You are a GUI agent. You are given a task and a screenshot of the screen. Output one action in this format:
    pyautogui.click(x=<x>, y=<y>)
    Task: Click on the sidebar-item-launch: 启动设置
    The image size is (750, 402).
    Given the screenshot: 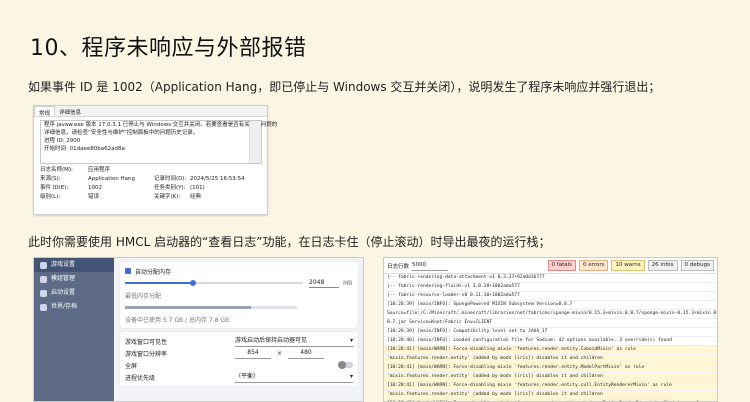 What is the action you would take?
    pyautogui.click(x=74, y=293)
    